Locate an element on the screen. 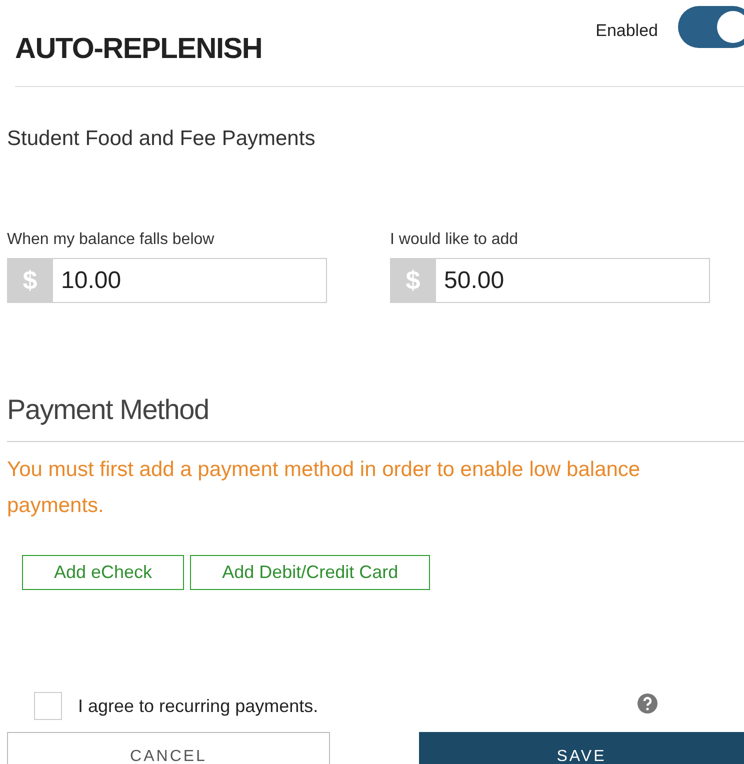 This screenshot has width=744, height=764. field-label: I would like to add is located at coordinates (455, 240).